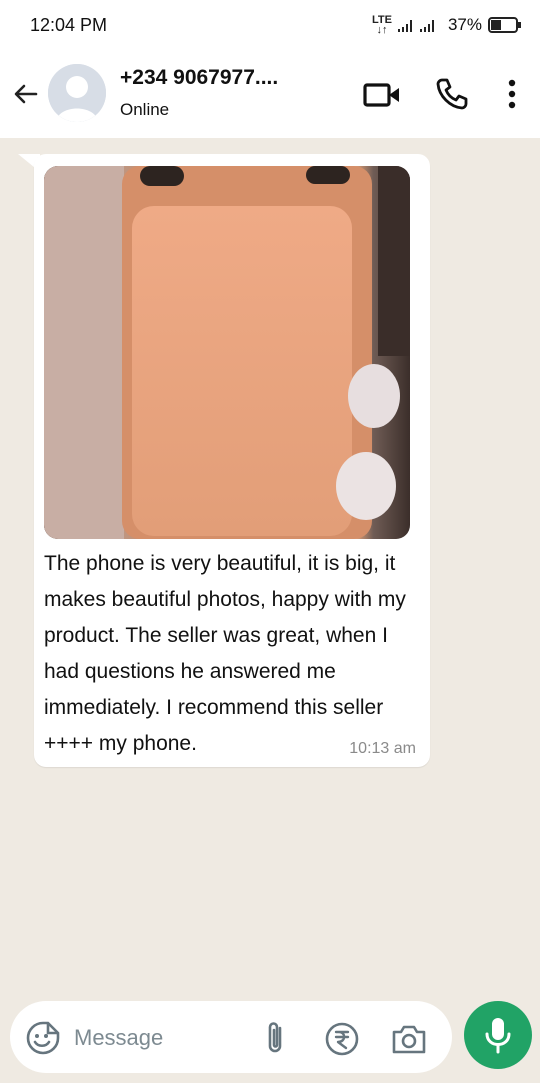  Describe the element at coordinates (43, 1038) in the screenshot. I see `emoji-icon` at that location.